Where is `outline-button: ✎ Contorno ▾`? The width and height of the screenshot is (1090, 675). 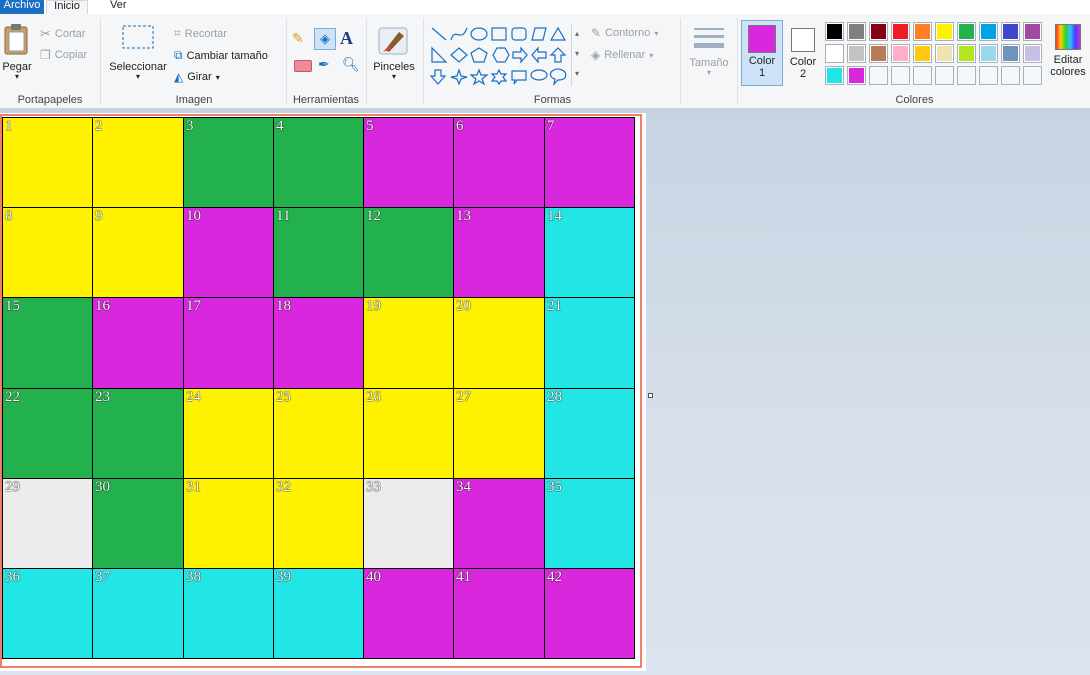 outline-button: ✎ Contorno ▾ is located at coordinates (624, 33).